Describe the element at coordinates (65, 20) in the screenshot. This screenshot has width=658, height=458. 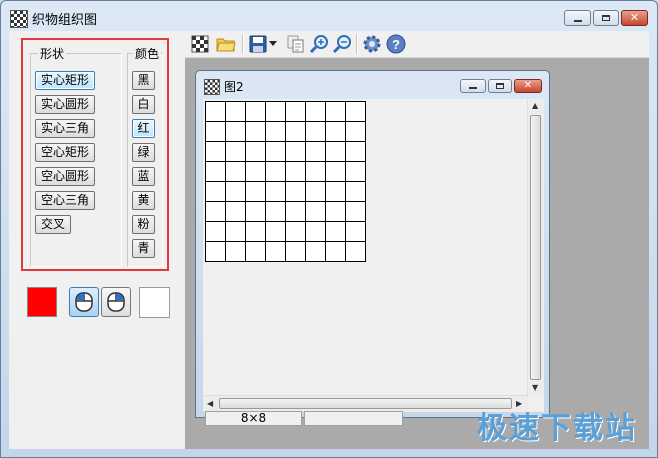
I see `window-title: 织物组织图` at that location.